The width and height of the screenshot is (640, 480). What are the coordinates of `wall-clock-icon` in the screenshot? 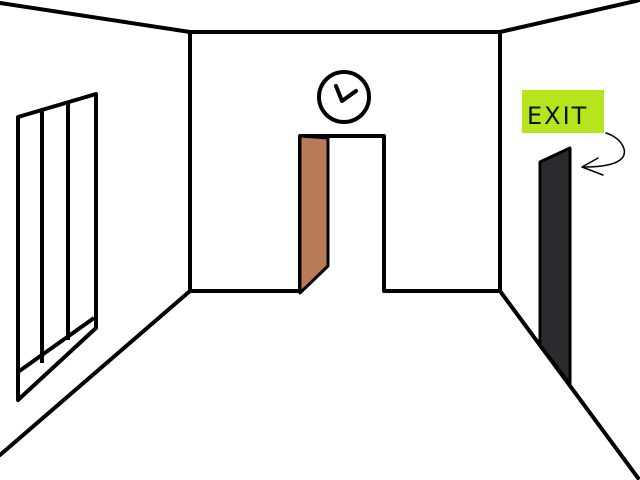 It's located at (344, 97).